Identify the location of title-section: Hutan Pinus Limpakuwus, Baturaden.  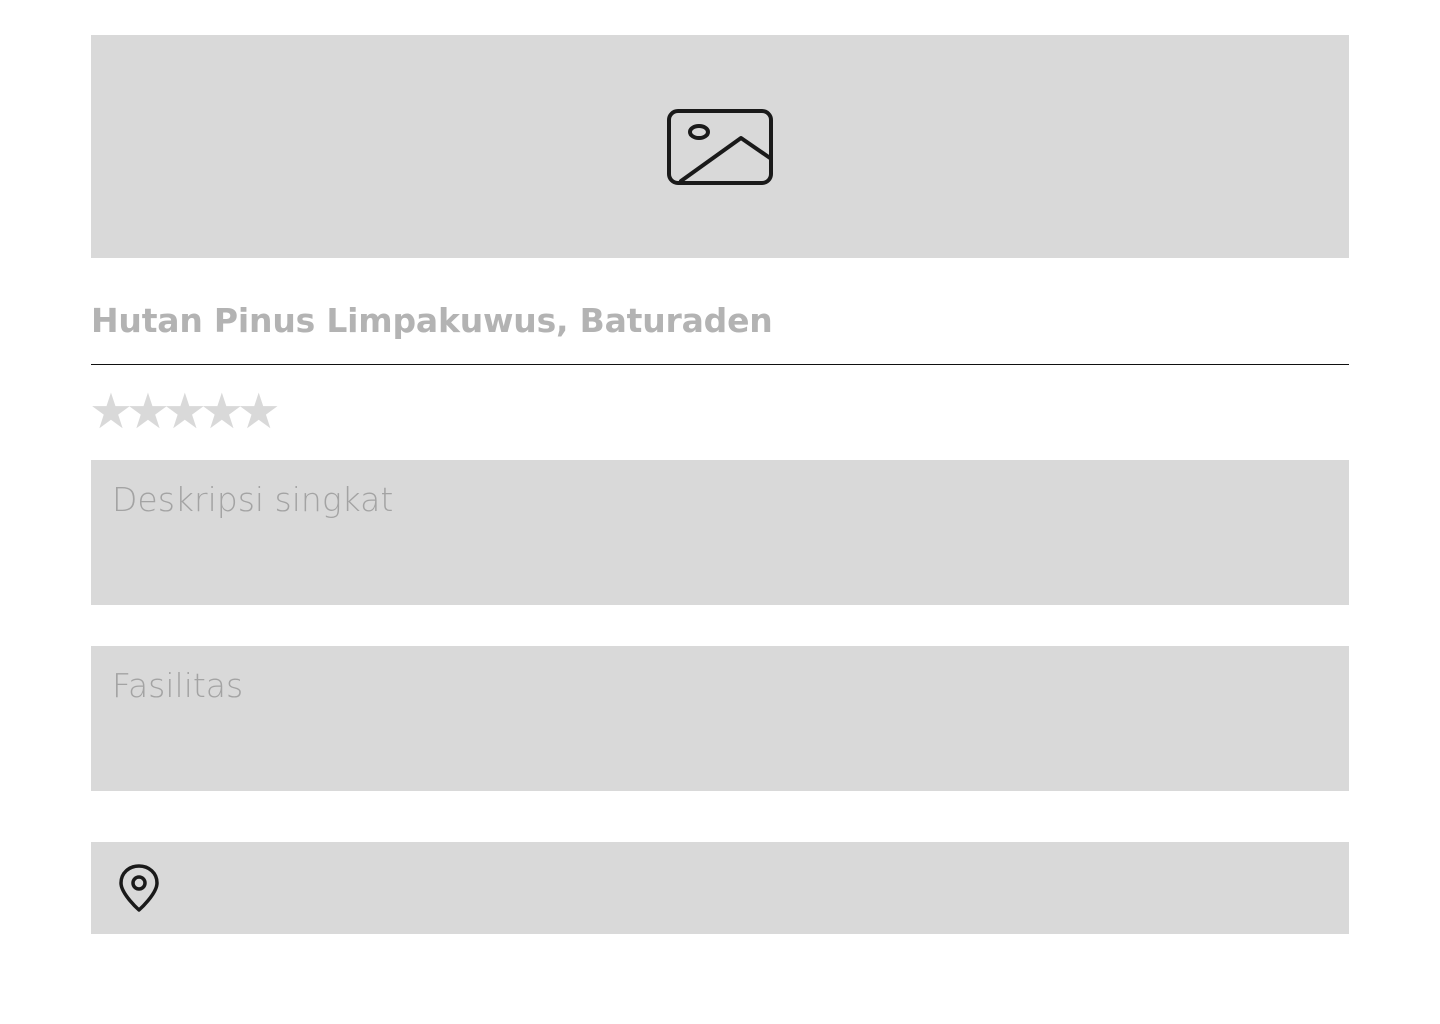
(720, 330).